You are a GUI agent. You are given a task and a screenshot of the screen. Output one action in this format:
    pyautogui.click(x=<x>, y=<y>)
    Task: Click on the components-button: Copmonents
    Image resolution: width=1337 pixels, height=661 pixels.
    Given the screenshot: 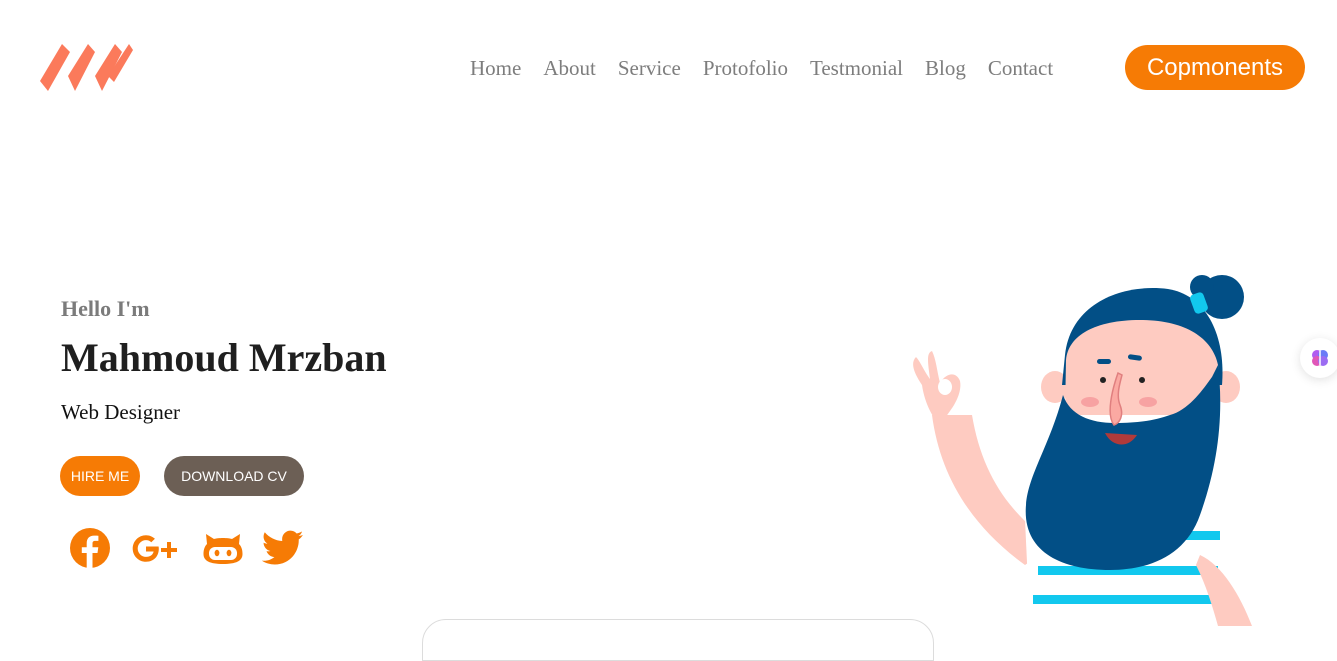 What is the action you would take?
    pyautogui.click(x=1215, y=67)
    